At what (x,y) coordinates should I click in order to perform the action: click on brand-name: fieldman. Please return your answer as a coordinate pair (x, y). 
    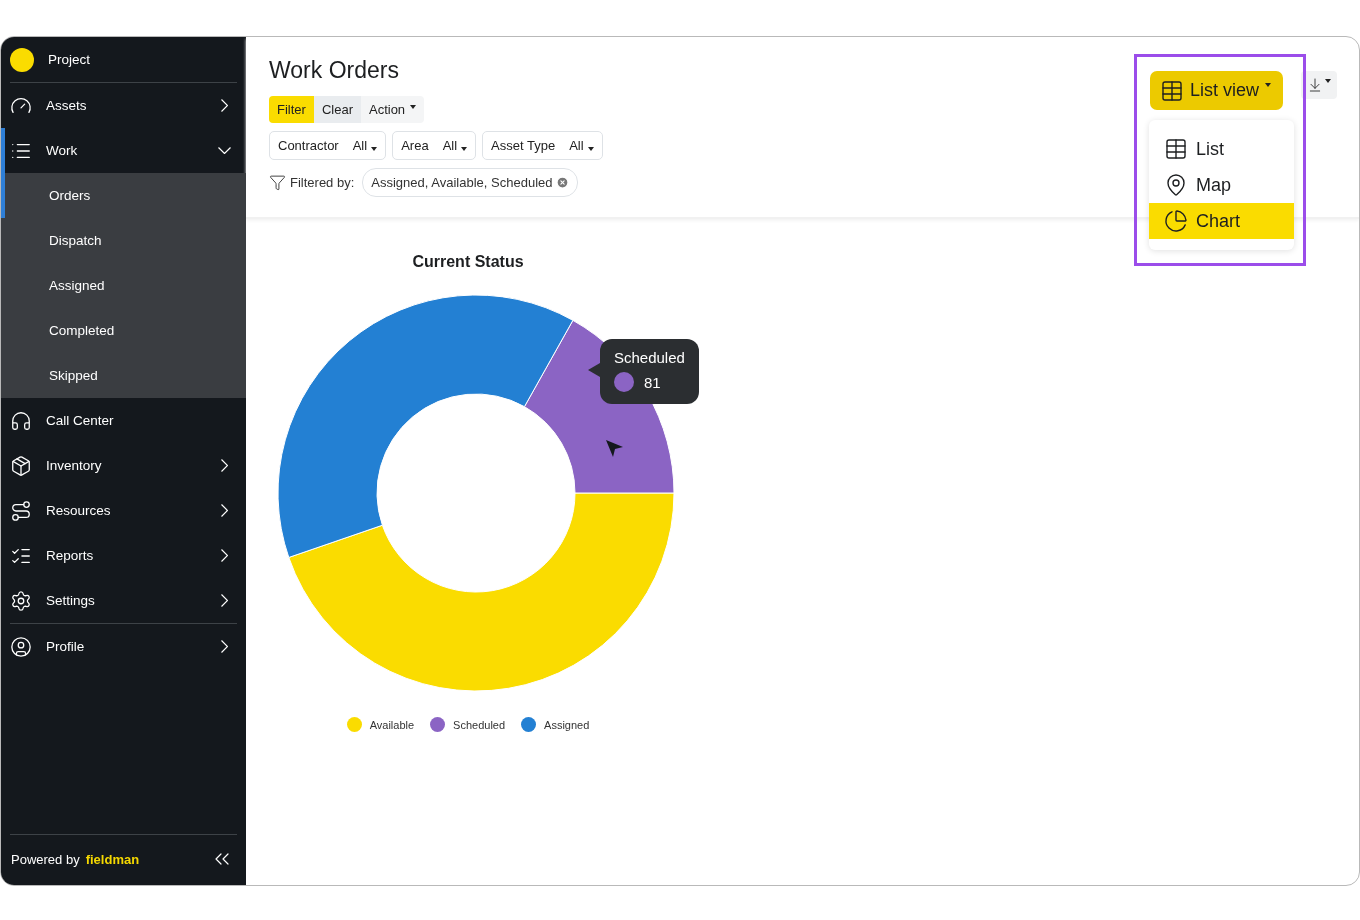
    Looking at the image, I should click on (113, 859).